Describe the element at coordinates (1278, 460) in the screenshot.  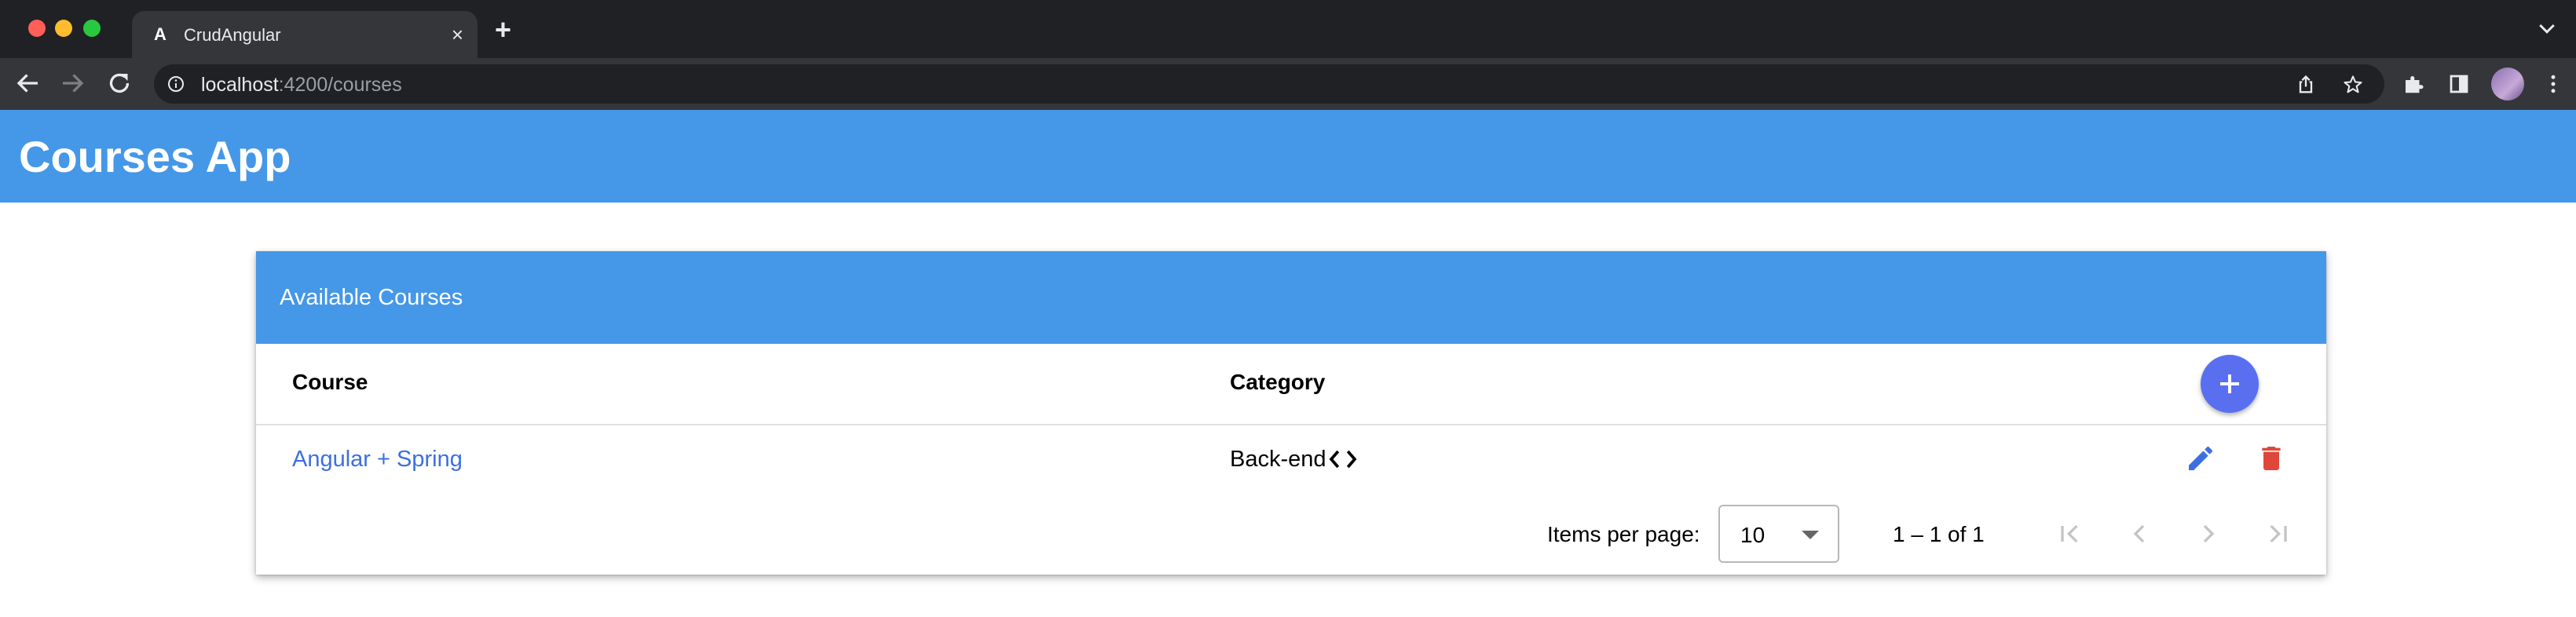
I see `course-category: Back-end` at that location.